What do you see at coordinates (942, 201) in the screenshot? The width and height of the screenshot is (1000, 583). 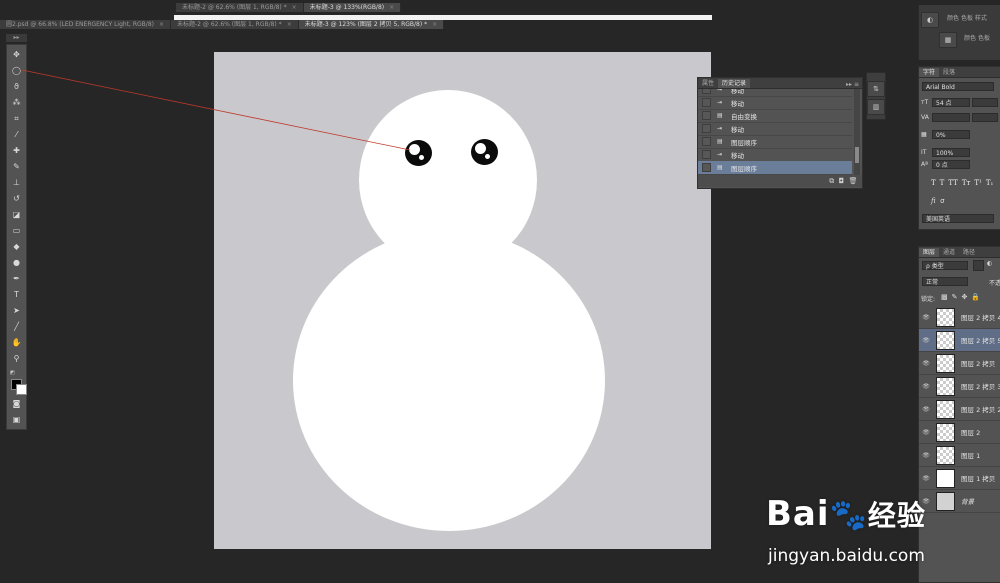 I see `ornament-icon: σ` at bounding box center [942, 201].